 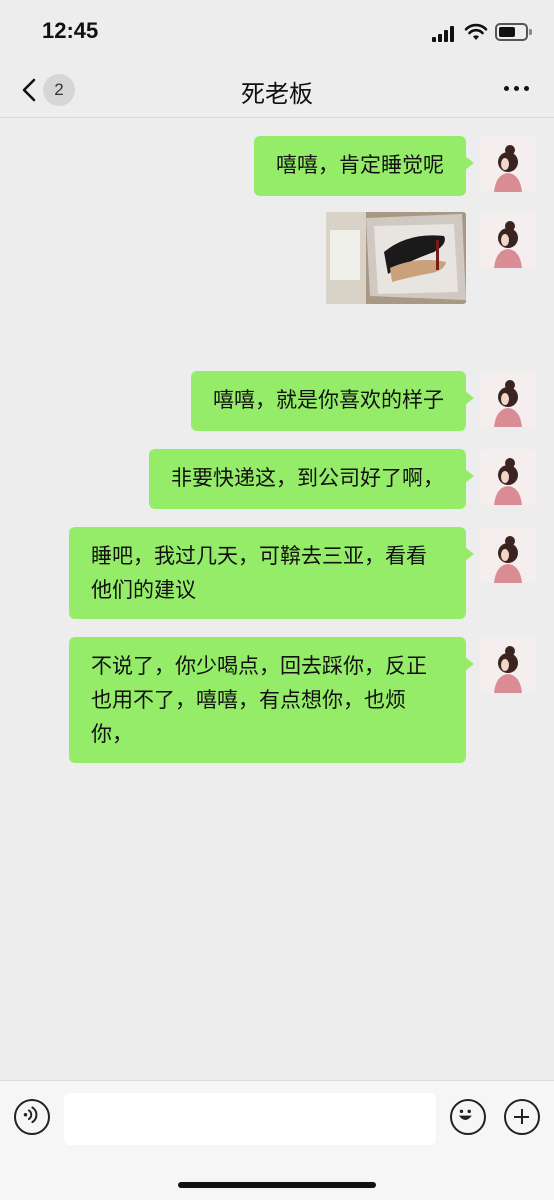 I want to click on voice-icon, so click(x=30, y=1115).